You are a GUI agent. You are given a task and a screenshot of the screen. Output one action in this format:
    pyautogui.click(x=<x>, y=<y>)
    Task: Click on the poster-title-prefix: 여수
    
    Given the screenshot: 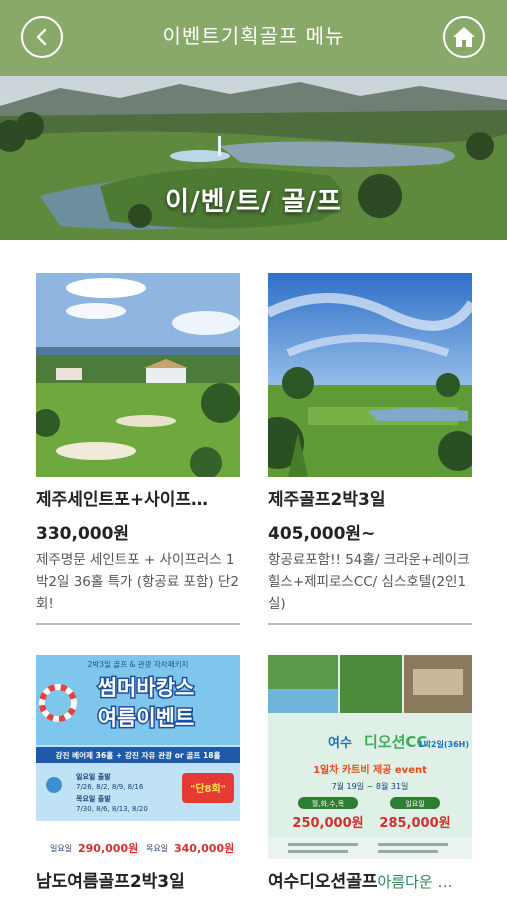 What is the action you would take?
    pyautogui.click(x=340, y=743)
    